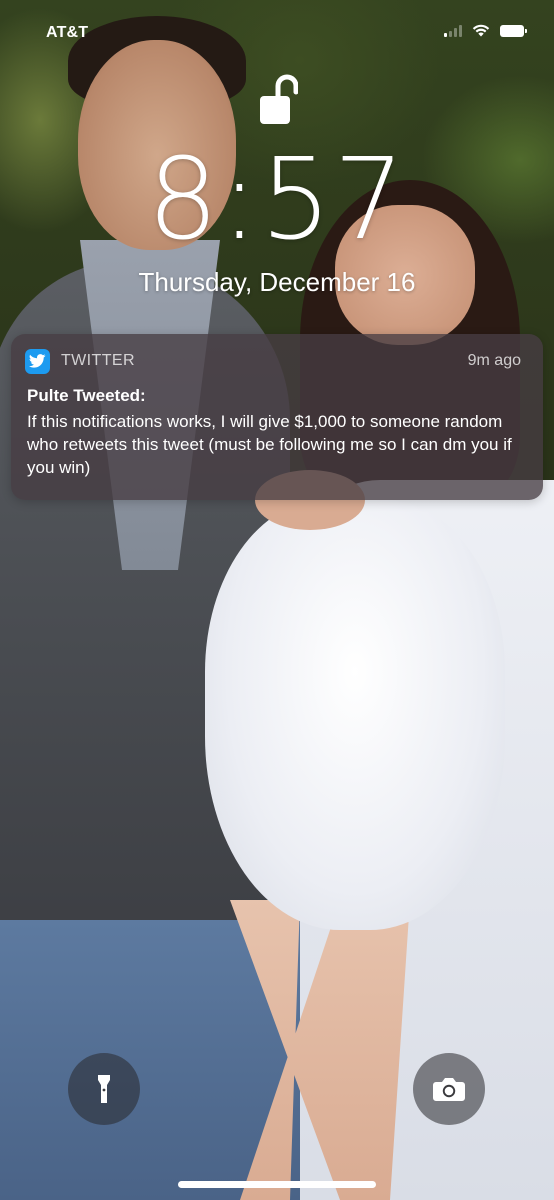  What do you see at coordinates (453, 30) in the screenshot?
I see `signal-icon` at bounding box center [453, 30].